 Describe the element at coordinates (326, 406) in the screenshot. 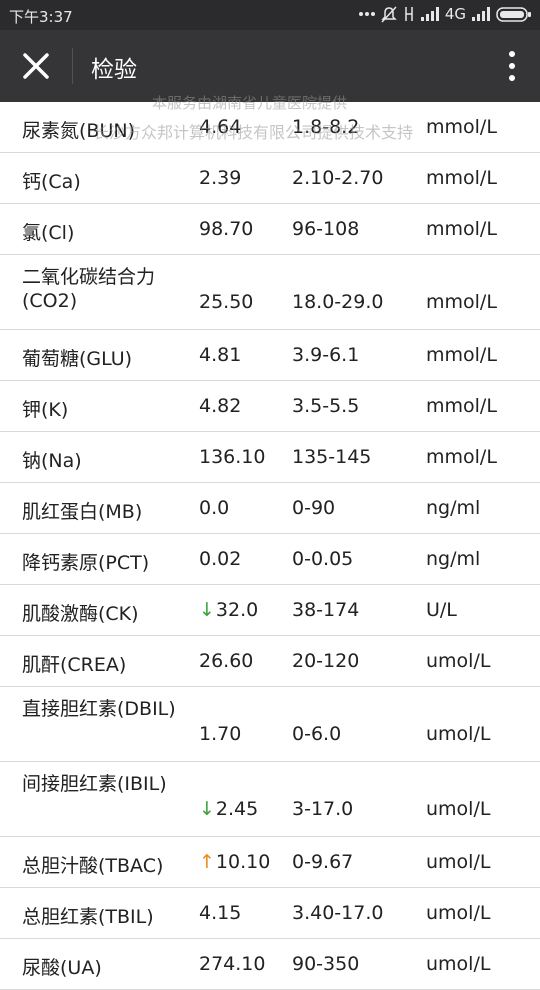

I see `reference-range: 3.5-5.5` at that location.